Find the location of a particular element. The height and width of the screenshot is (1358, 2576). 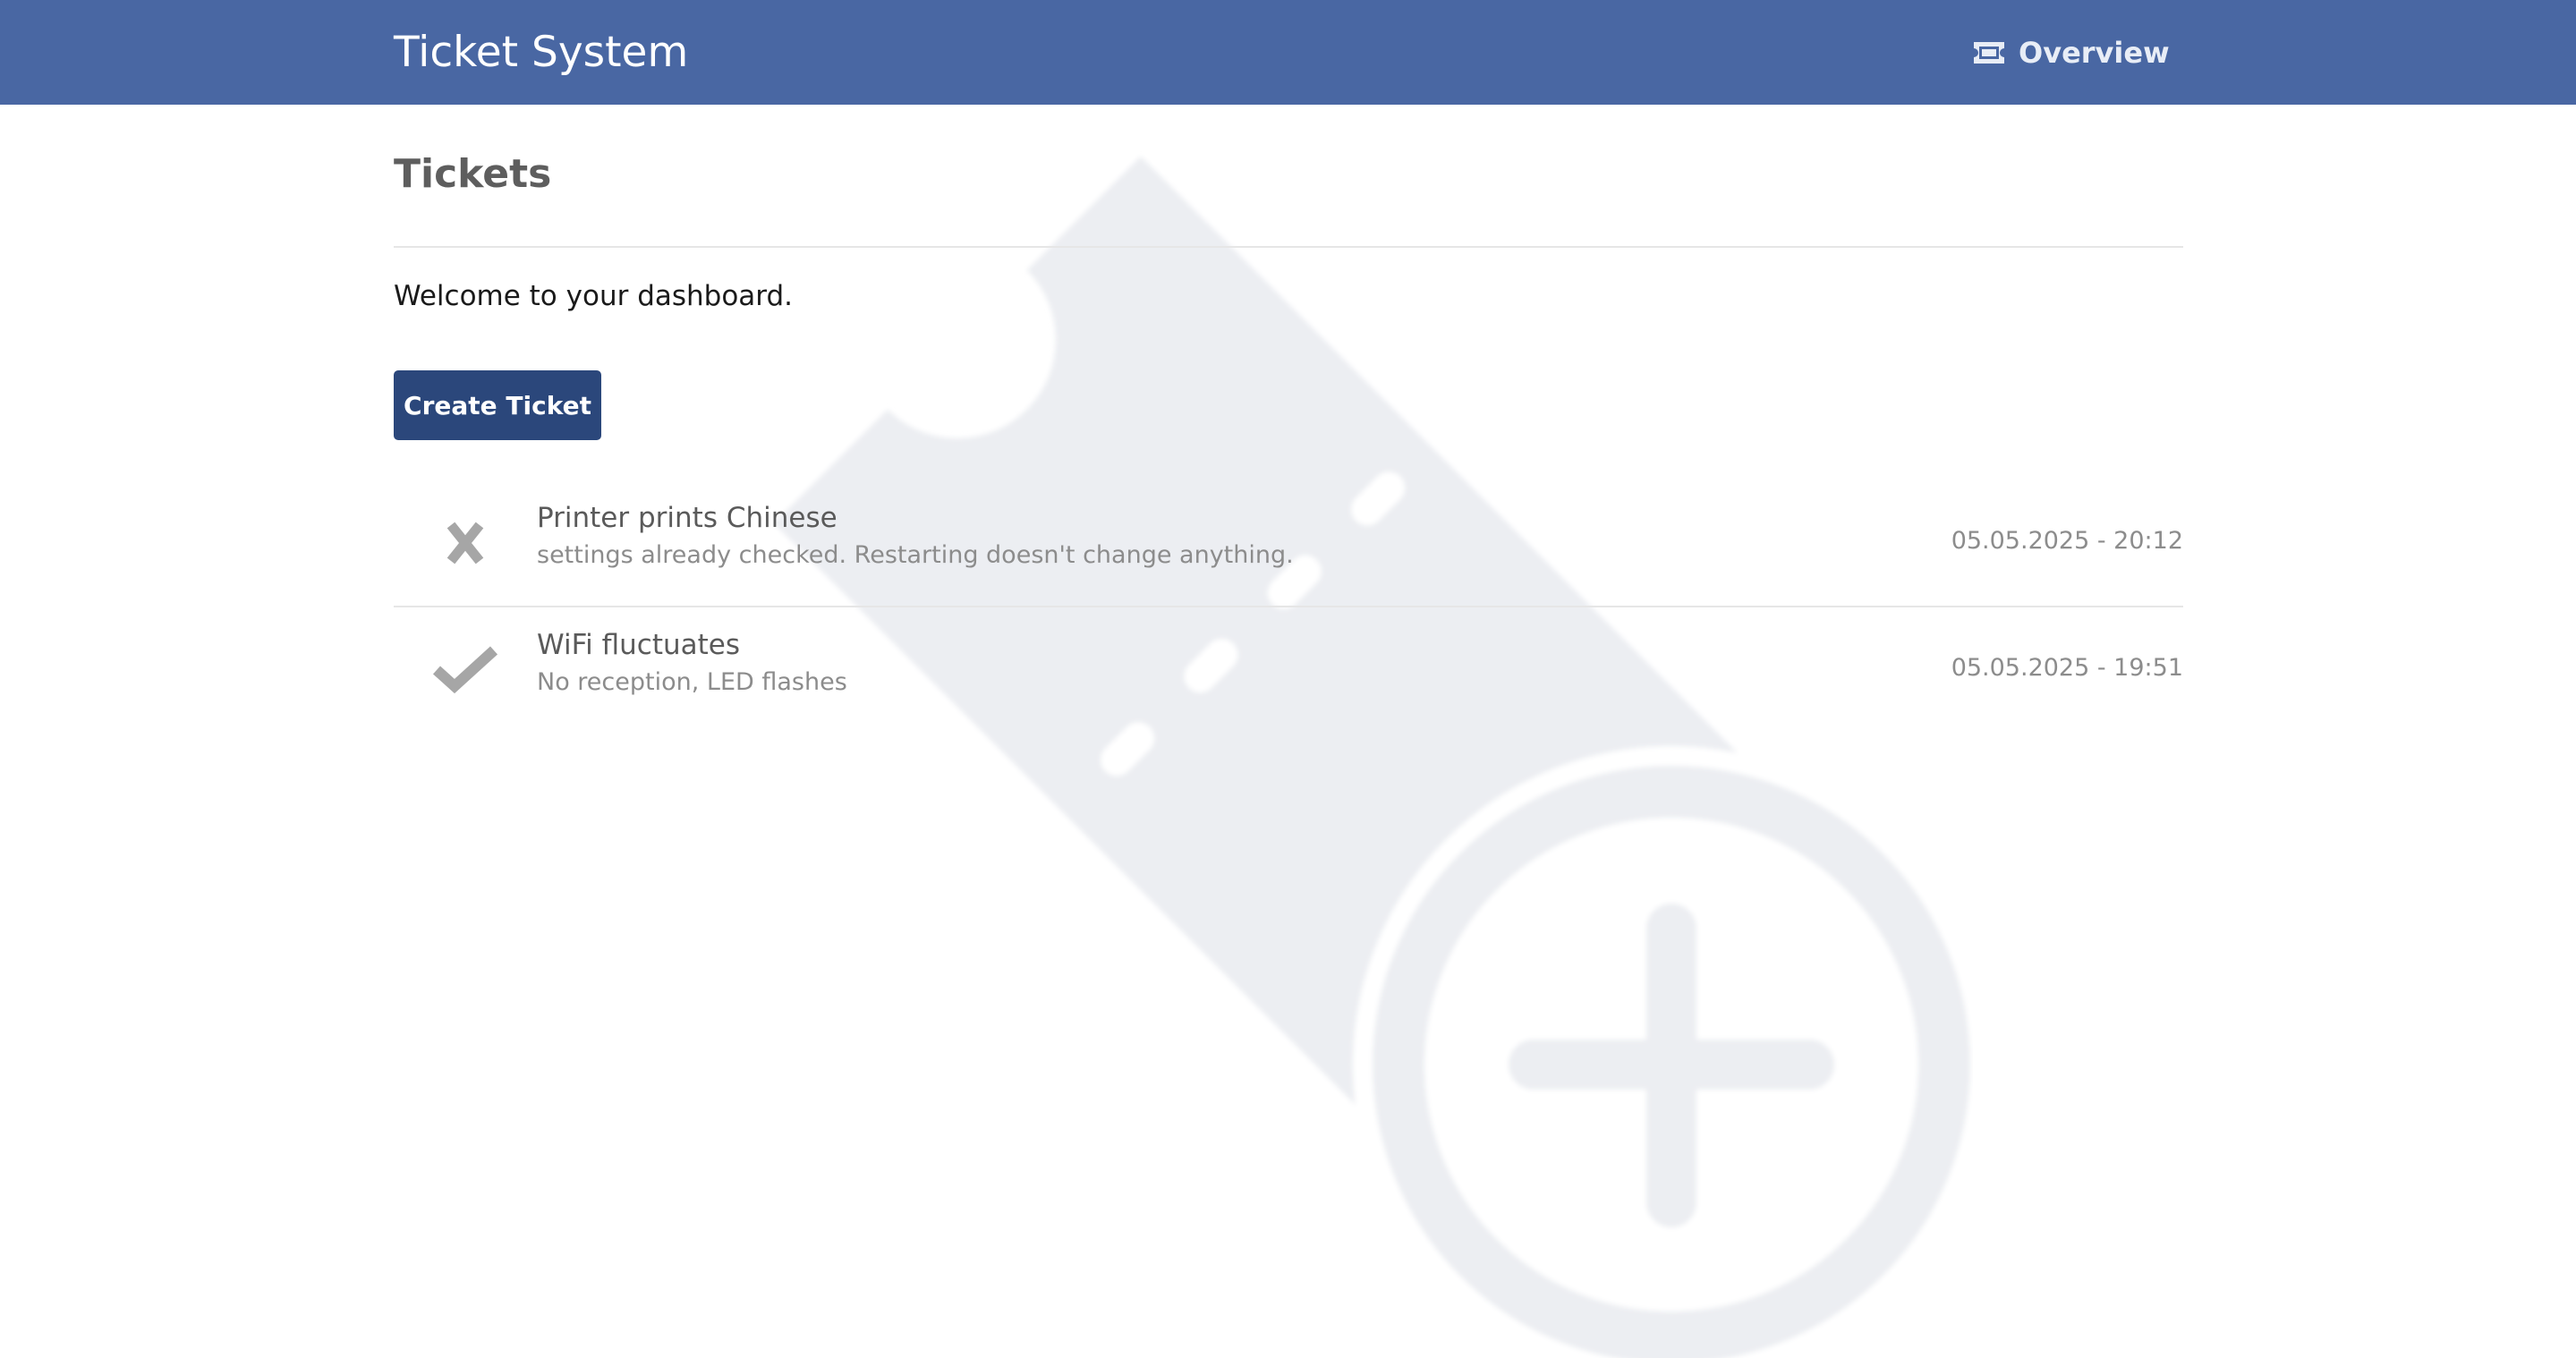

cross-icon is located at coordinates (465, 543).